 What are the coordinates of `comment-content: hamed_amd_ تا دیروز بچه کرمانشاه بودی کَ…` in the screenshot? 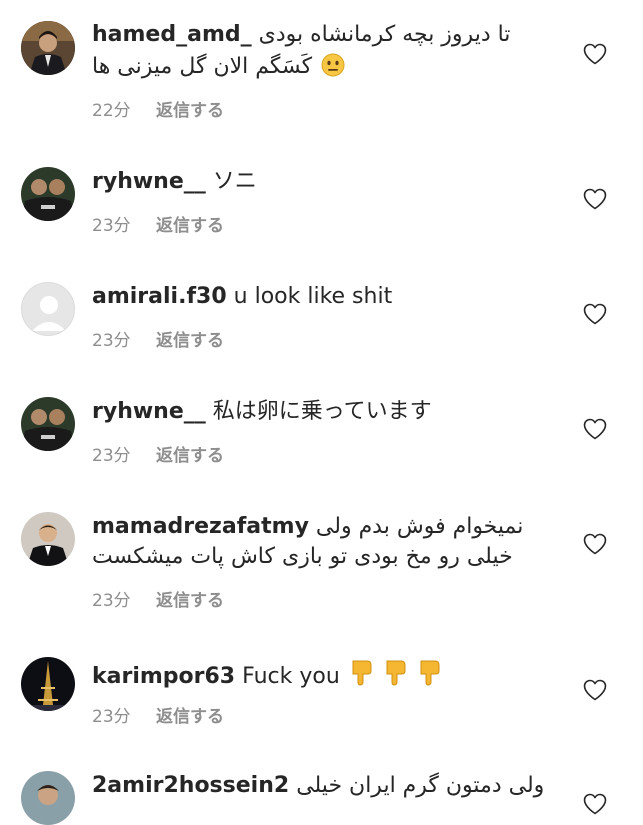 It's located at (327, 53).